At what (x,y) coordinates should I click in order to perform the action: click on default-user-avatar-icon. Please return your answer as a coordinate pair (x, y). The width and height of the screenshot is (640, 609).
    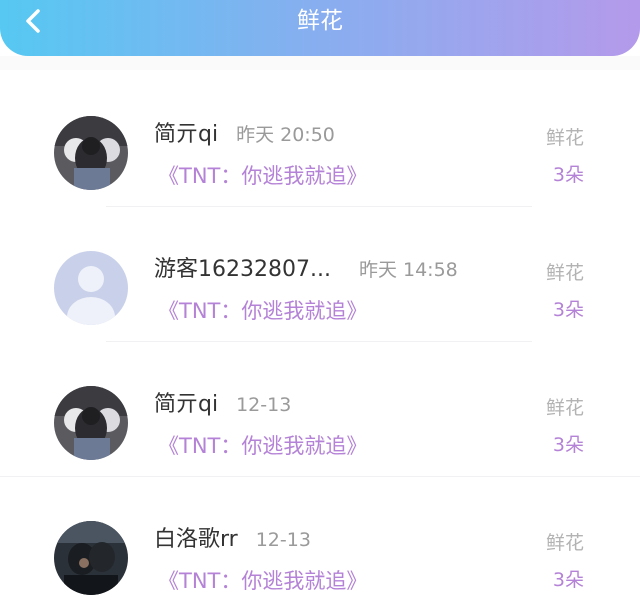
    Looking at the image, I should click on (91, 288).